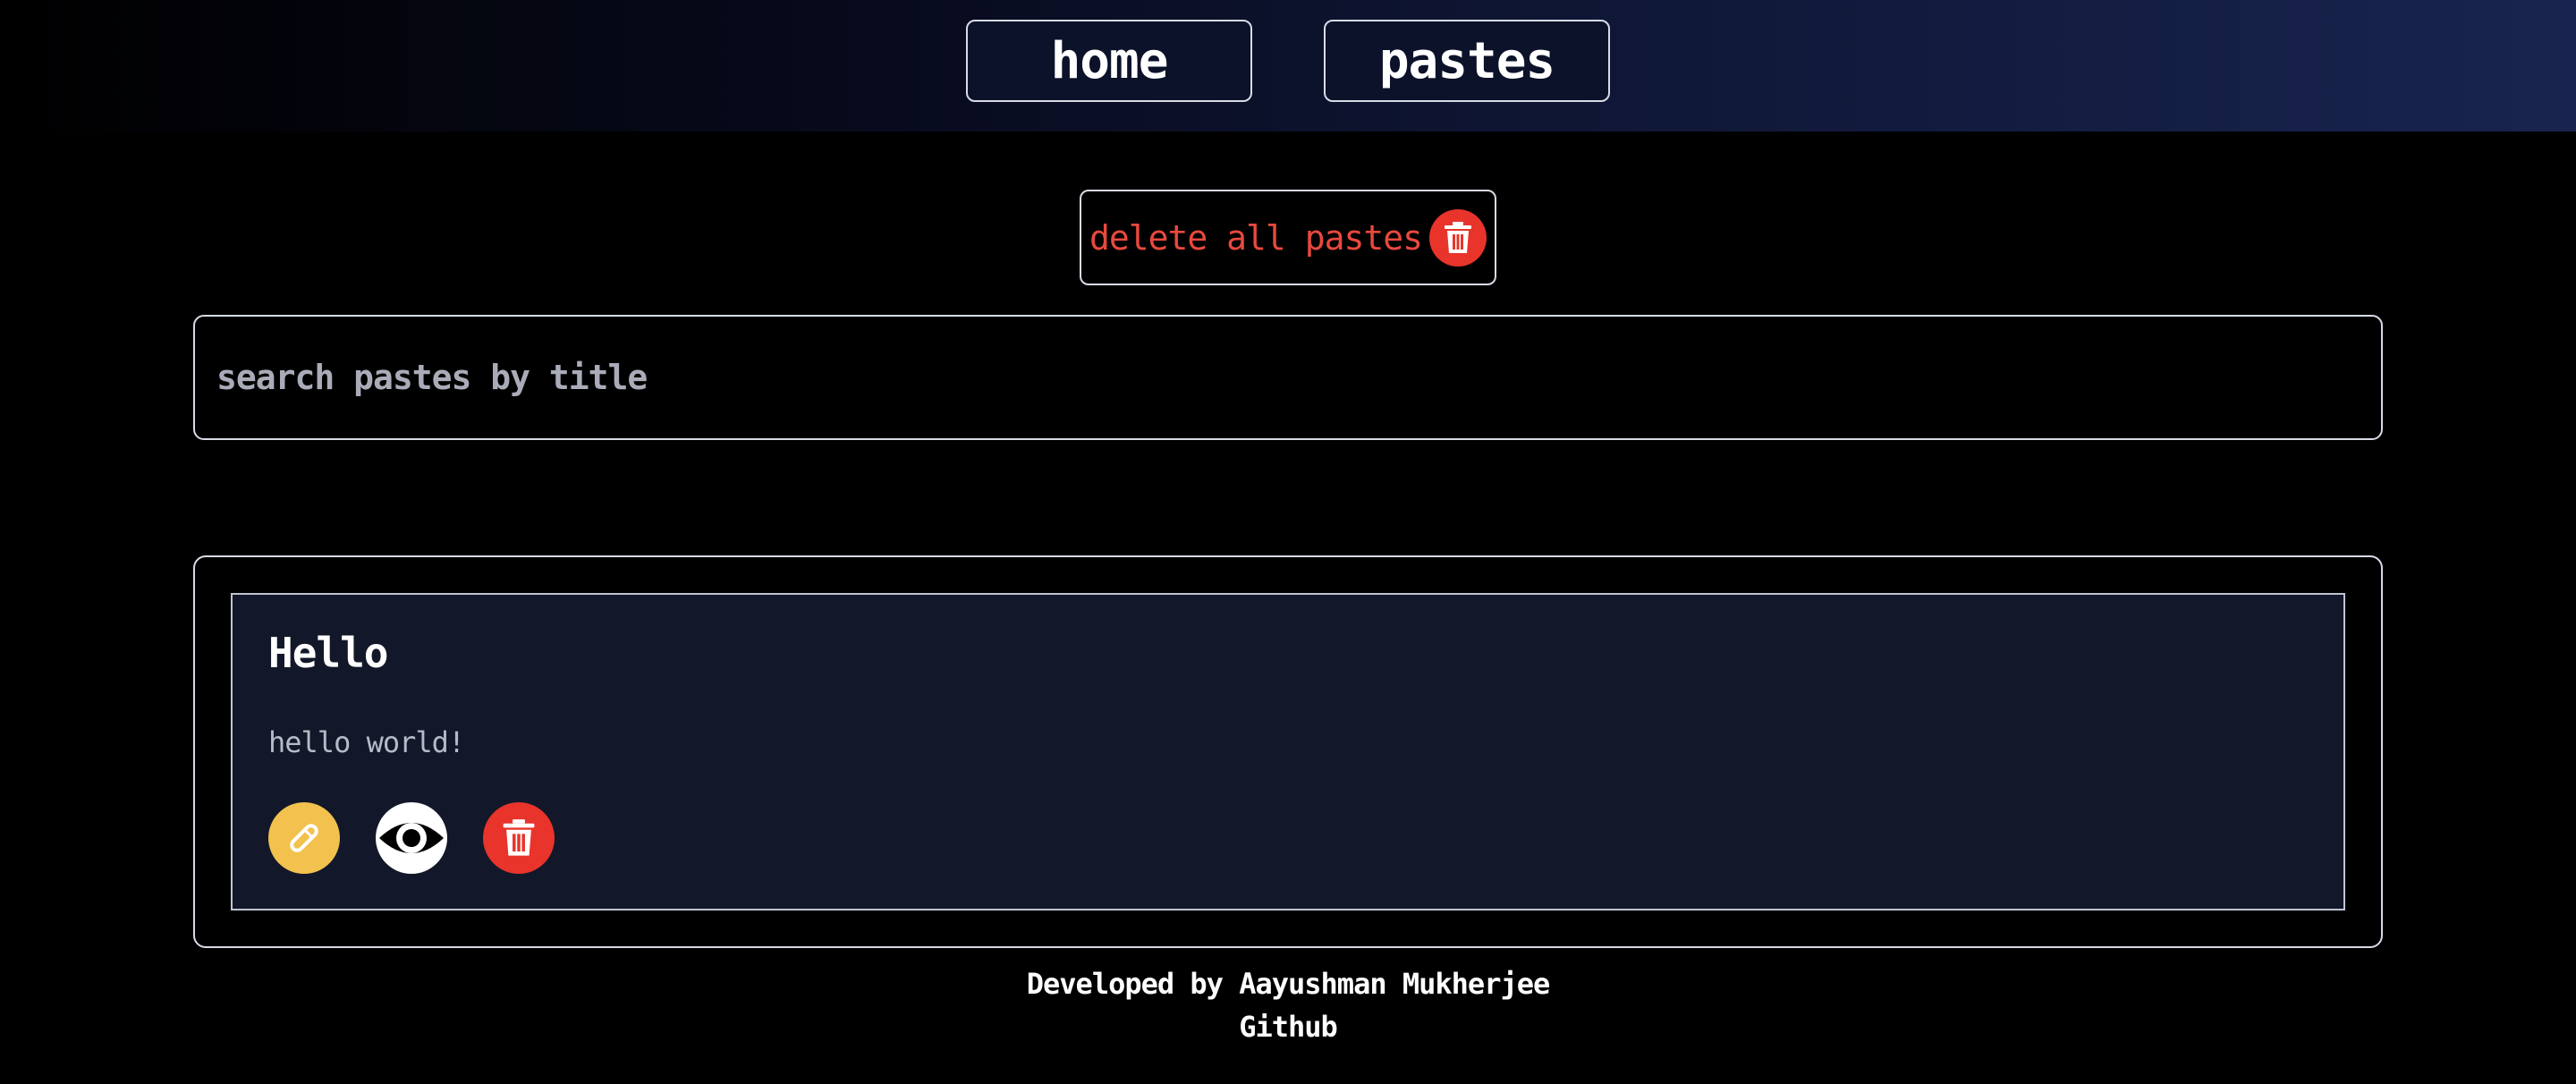  I want to click on eye-icon, so click(411, 838).